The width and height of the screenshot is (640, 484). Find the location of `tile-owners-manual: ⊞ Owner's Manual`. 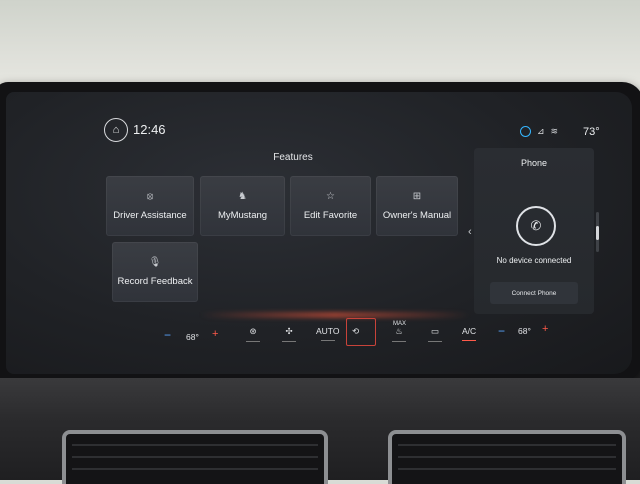

tile-owners-manual: ⊞ Owner's Manual is located at coordinates (417, 206).